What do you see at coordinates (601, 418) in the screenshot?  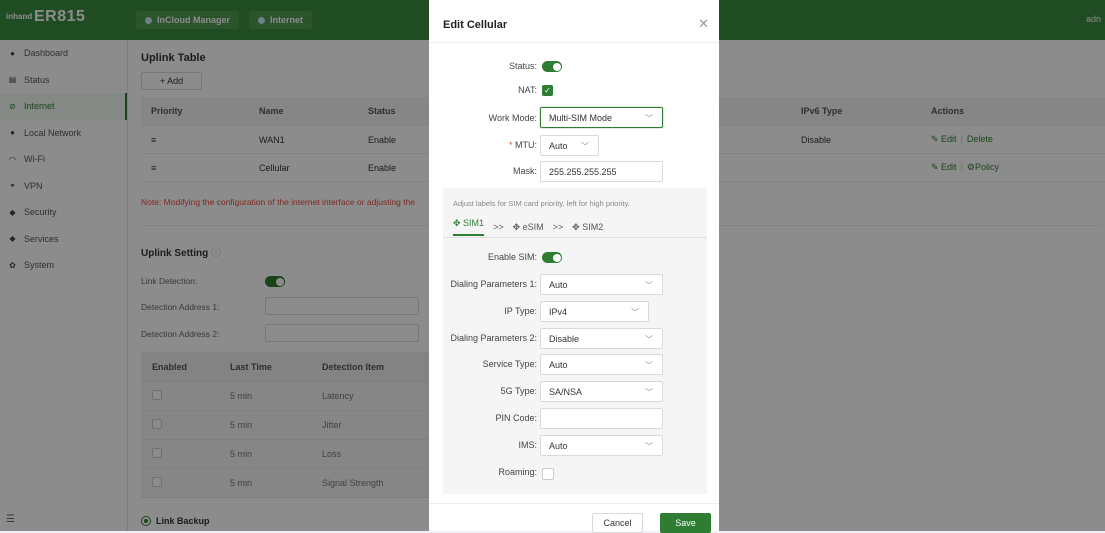 I see `pin-code-input` at bounding box center [601, 418].